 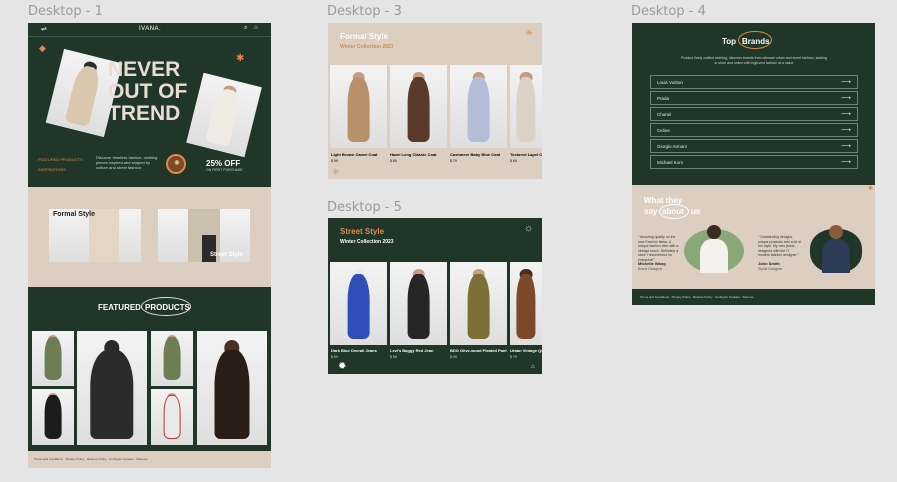 What do you see at coordinates (529, 228) in the screenshot?
I see `sun-icon: ☼` at bounding box center [529, 228].